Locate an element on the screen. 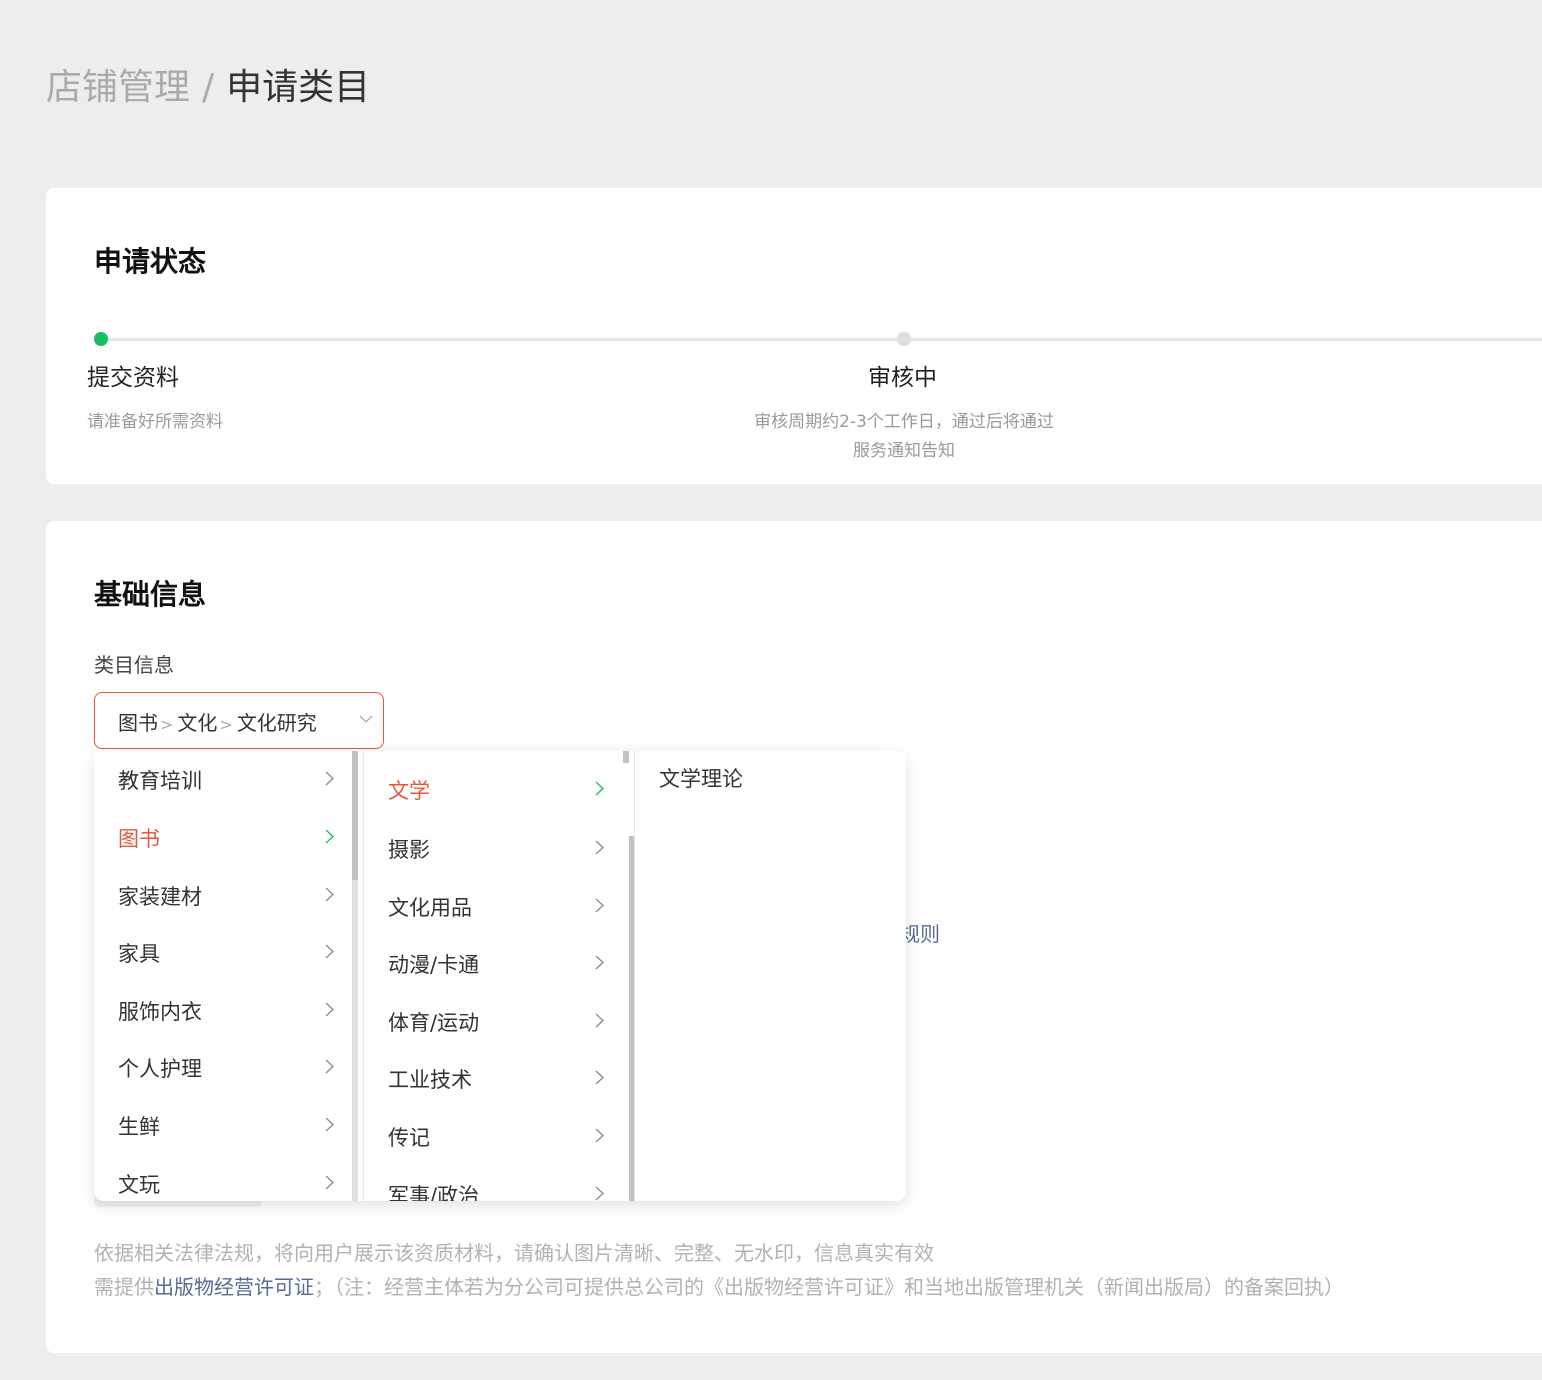 The height and width of the screenshot is (1380, 1542). page-title: 申请类目 is located at coordinates (298, 87).